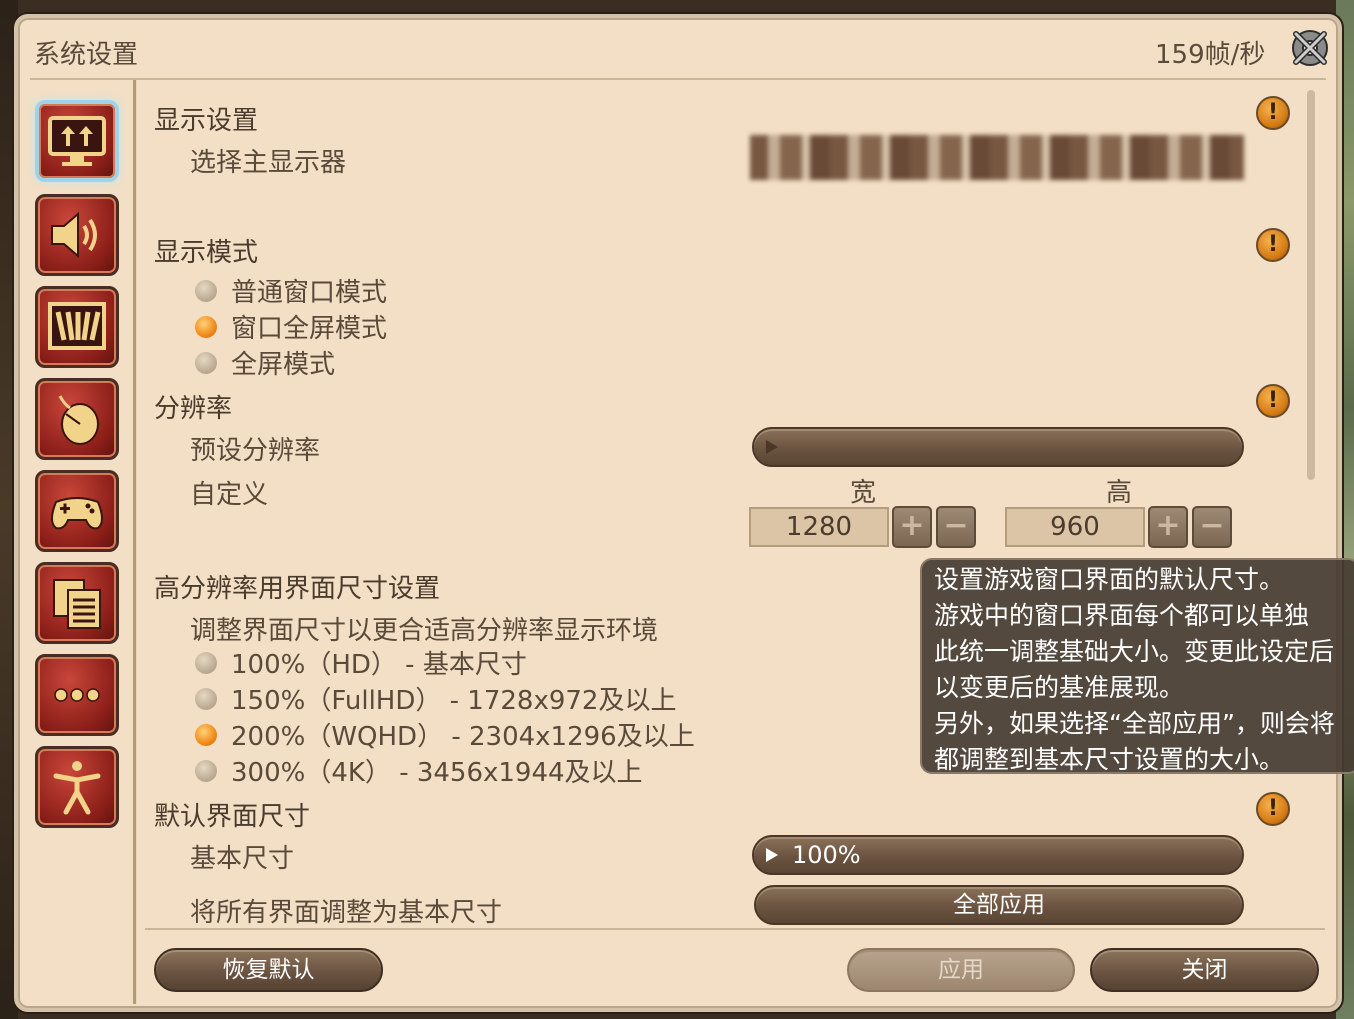 The image size is (1354, 1019). Describe the element at coordinates (206, 121) in the screenshot. I see `section-display-title: 显示设置` at that location.